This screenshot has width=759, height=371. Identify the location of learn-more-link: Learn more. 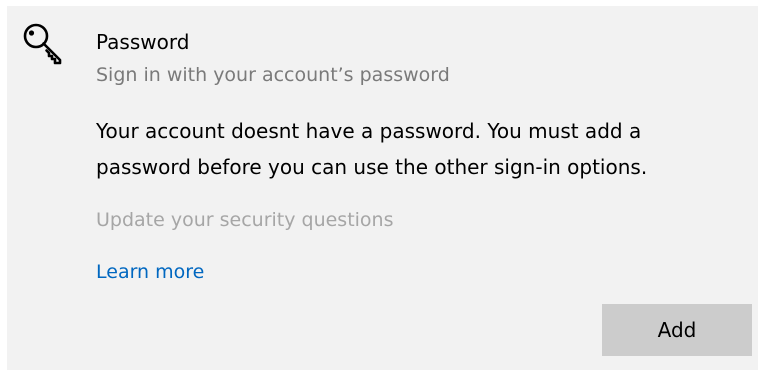
(150, 272).